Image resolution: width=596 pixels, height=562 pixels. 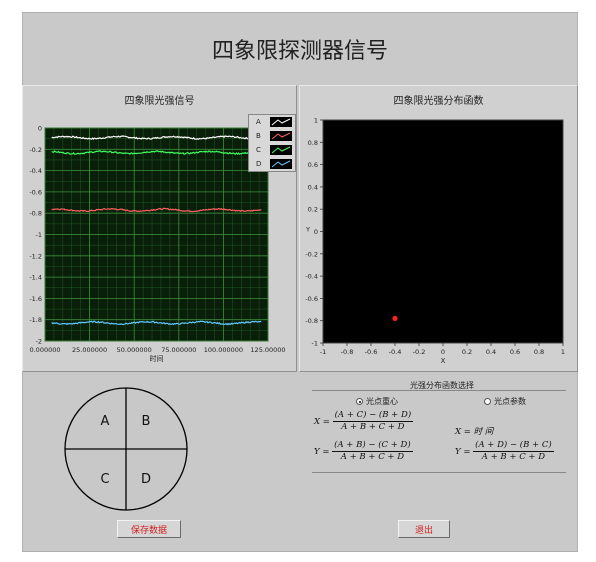 I want to click on radio-params: 光点参数, so click(x=505, y=401).